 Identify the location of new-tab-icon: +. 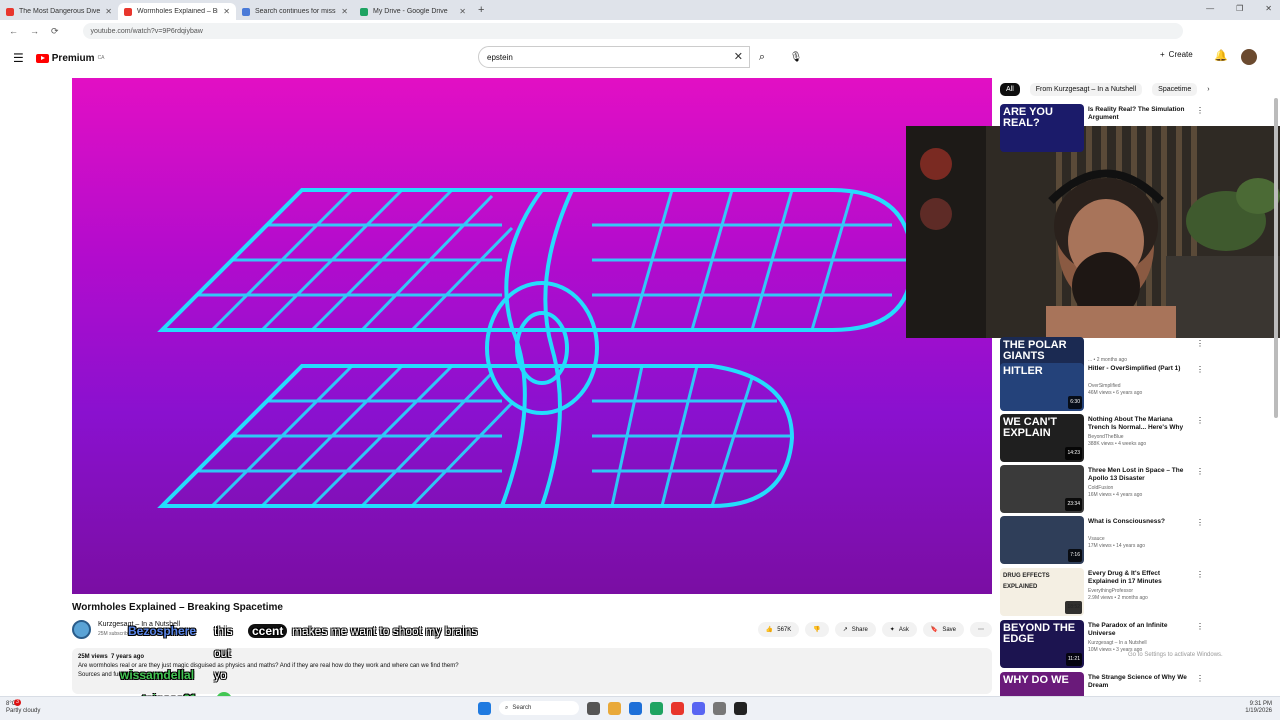
(481, 10).